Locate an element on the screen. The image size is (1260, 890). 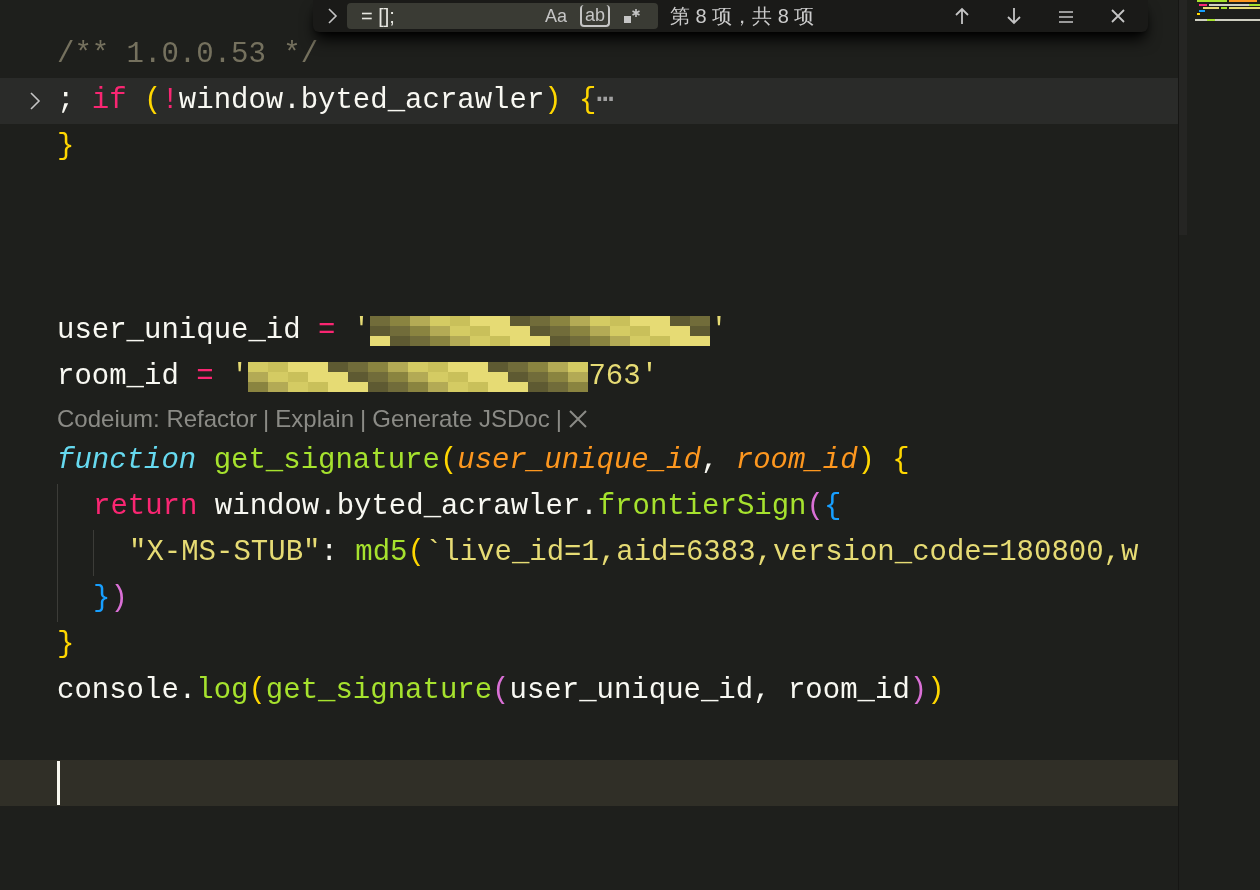
code-line: user_unique_id = ' is located at coordinates (214, 331).